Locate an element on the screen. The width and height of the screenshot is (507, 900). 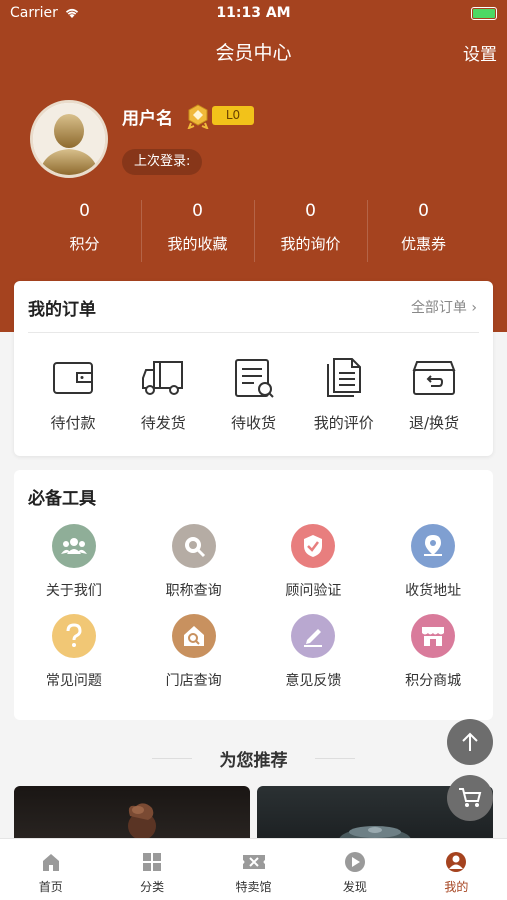
order-my-reviews: 我的评价 is located at coordinates (344, 395).